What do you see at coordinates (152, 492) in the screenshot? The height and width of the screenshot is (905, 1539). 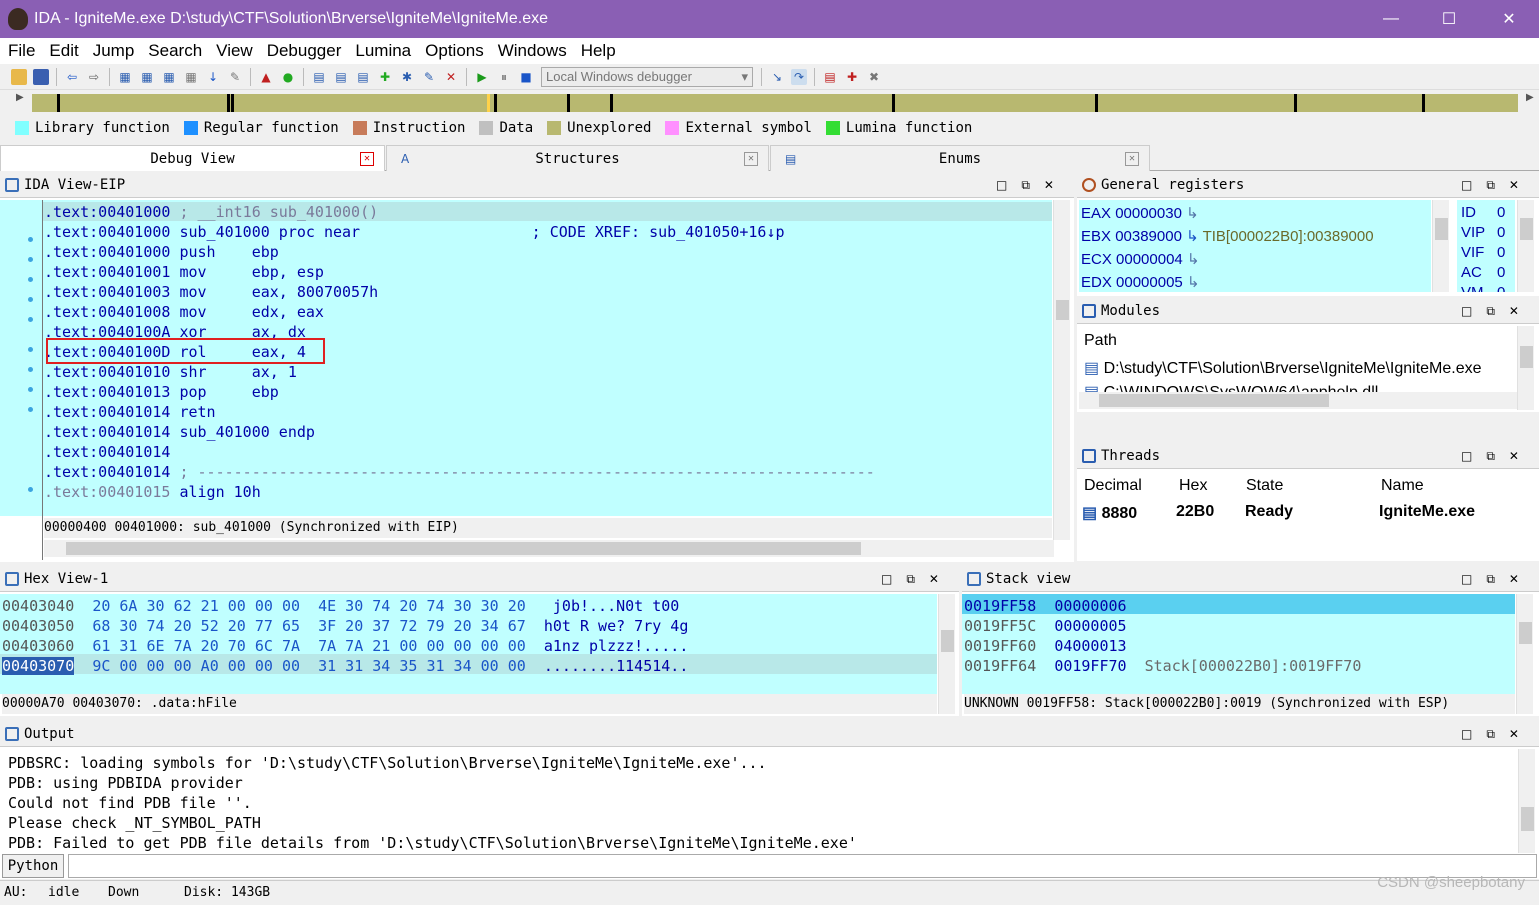 I see `disasm-line: .text:00401015 align 10h` at bounding box center [152, 492].